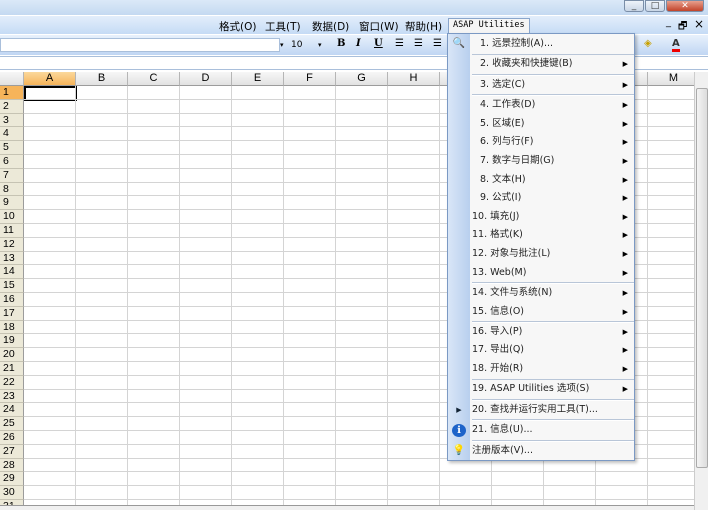  Describe the element at coordinates (526, 64) in the screenshot. I see `menu-item-label: 2. 收藏夹和快捷键(B)` at that location.